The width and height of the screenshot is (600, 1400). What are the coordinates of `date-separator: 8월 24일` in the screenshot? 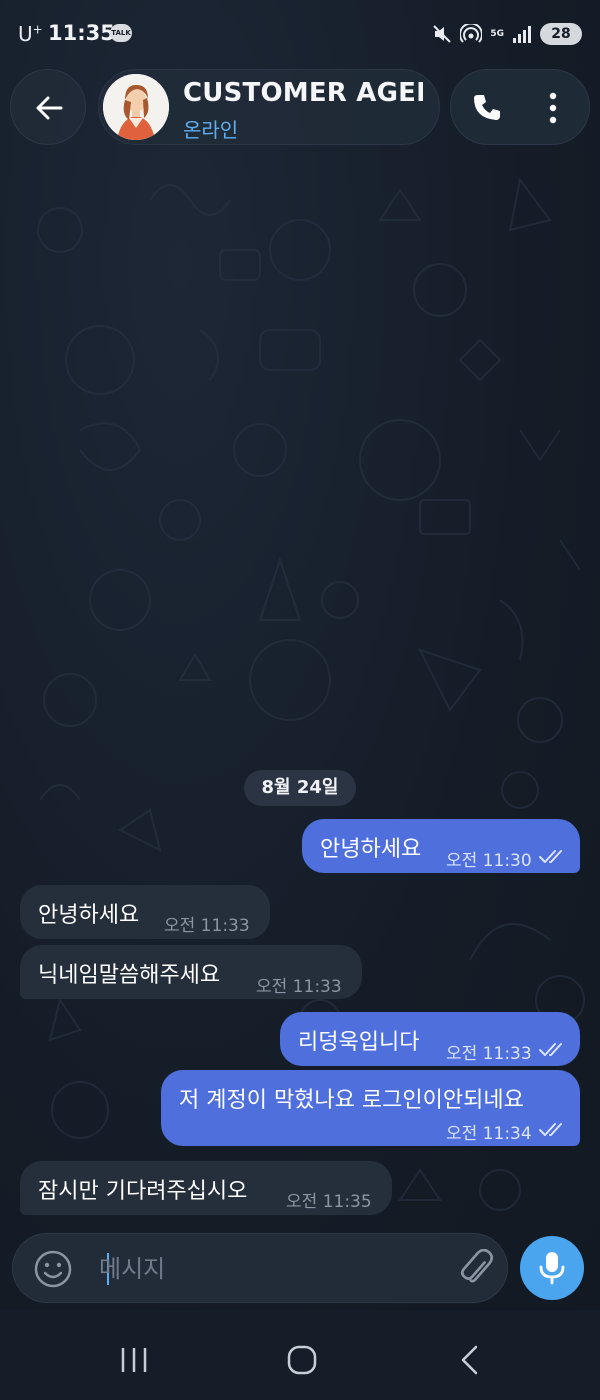 It's located at (300, 788).